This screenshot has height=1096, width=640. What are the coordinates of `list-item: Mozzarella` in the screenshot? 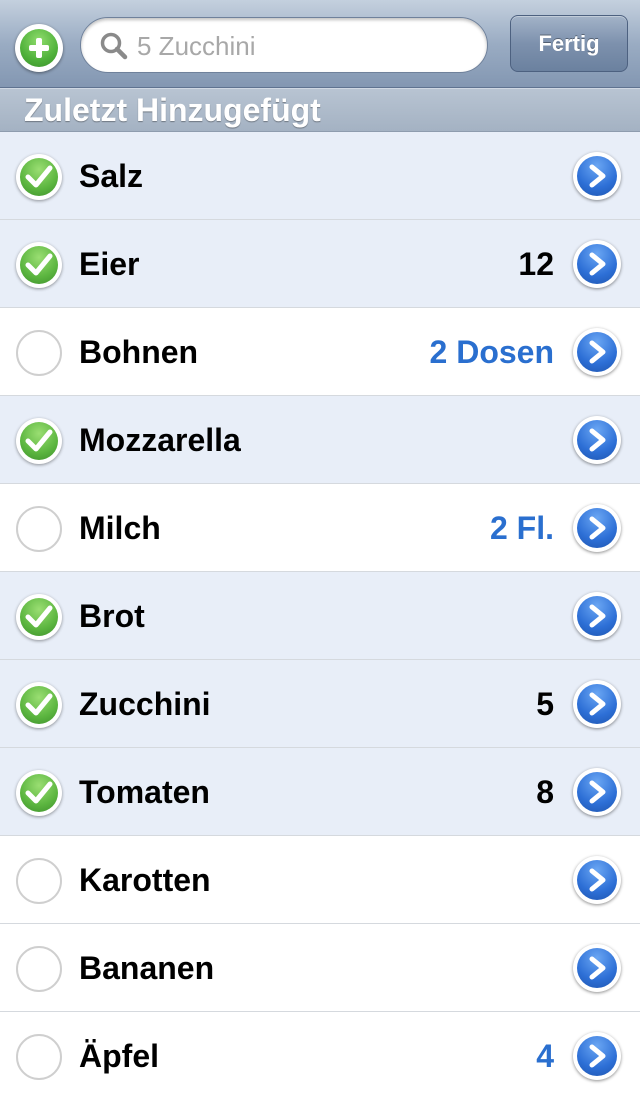 It's located at (320, 440).